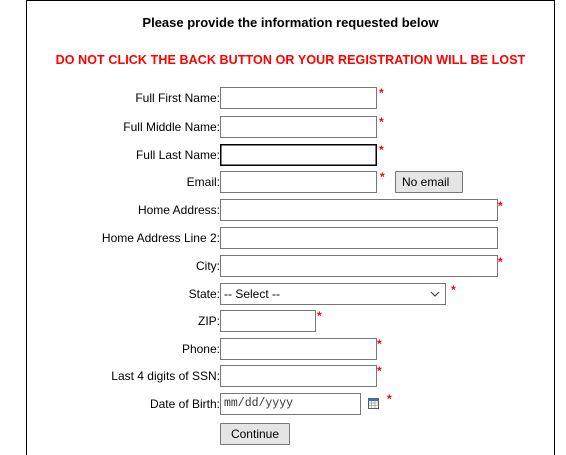  What do you see at coordinates (359, 266) in the screenshot?
I see `city-input` at bounding box center [359, 266].